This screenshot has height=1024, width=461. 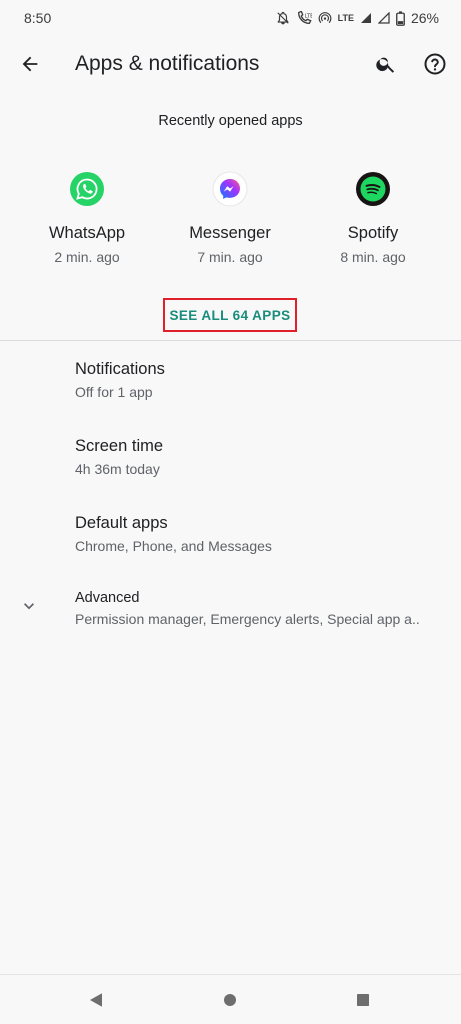 What do you see at coordinates (260, 534) in the screenshot?
I see `pref-default-apps: Default apps Chrome, Phone, and Messages` at bounding box center [260, 534].